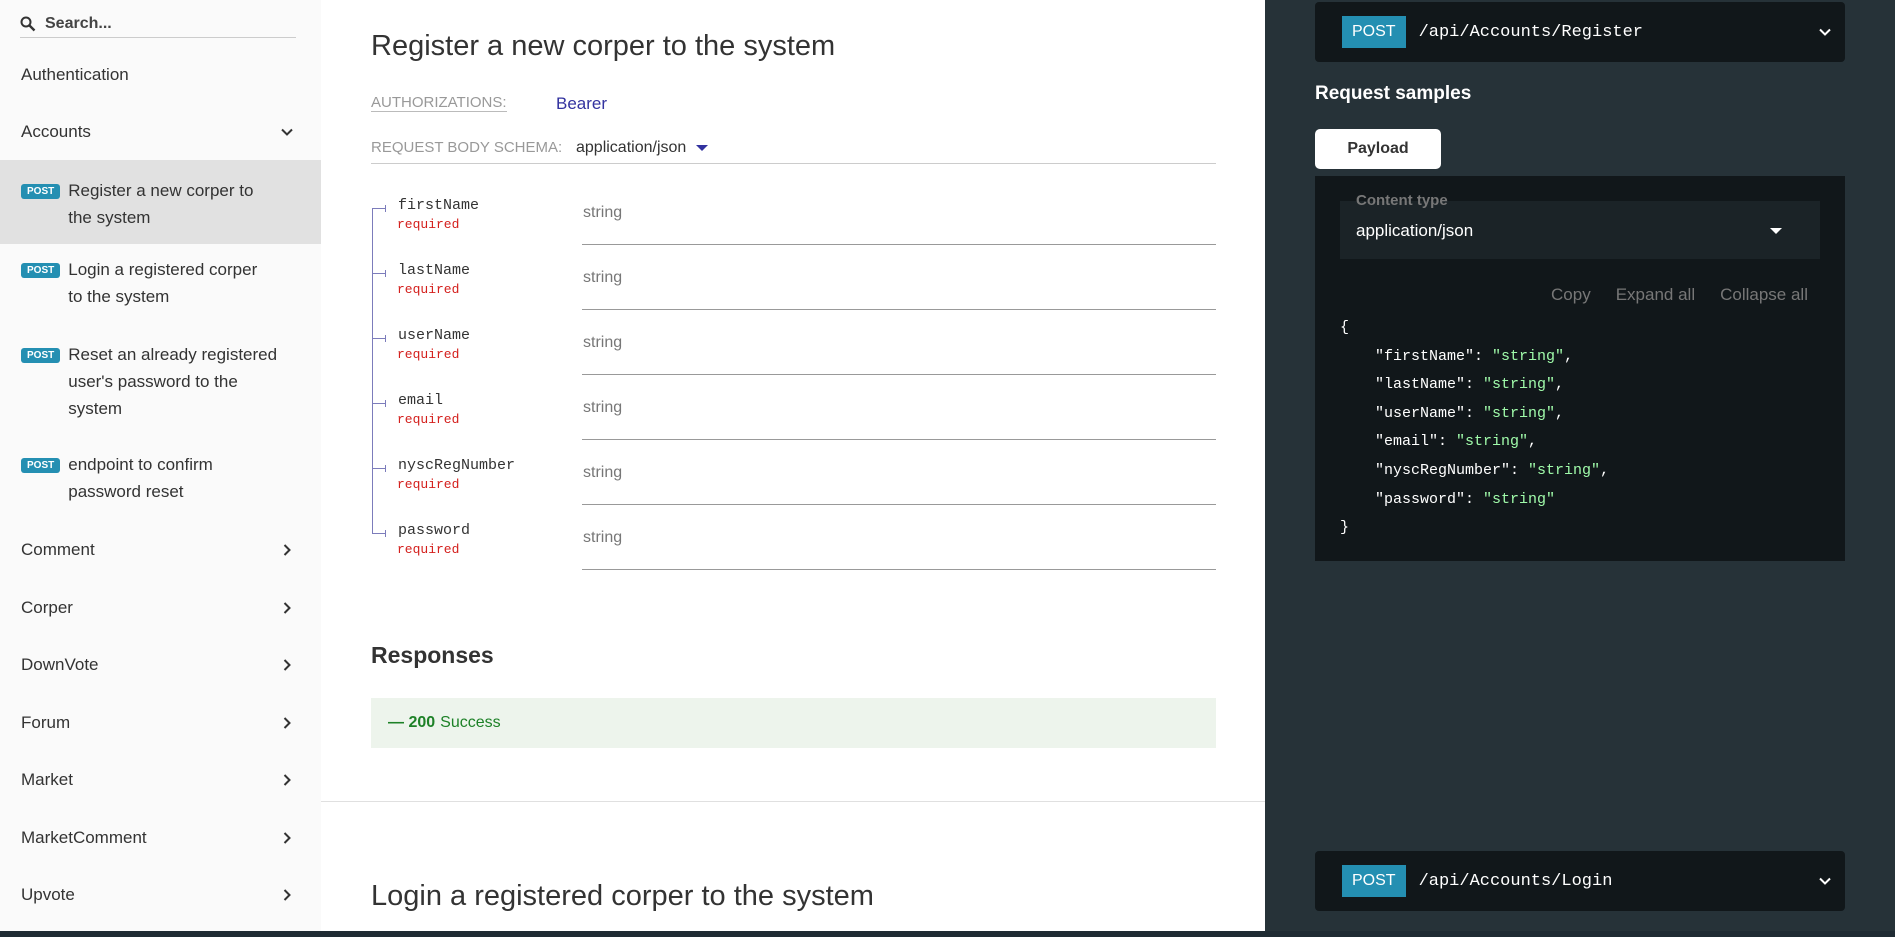 This screenshot has width=1895, height=937. Describe the element at coordinates (163, 283) in the screenshot. I see `sidebar-op-label: Login a registered corper to the system` at that location.